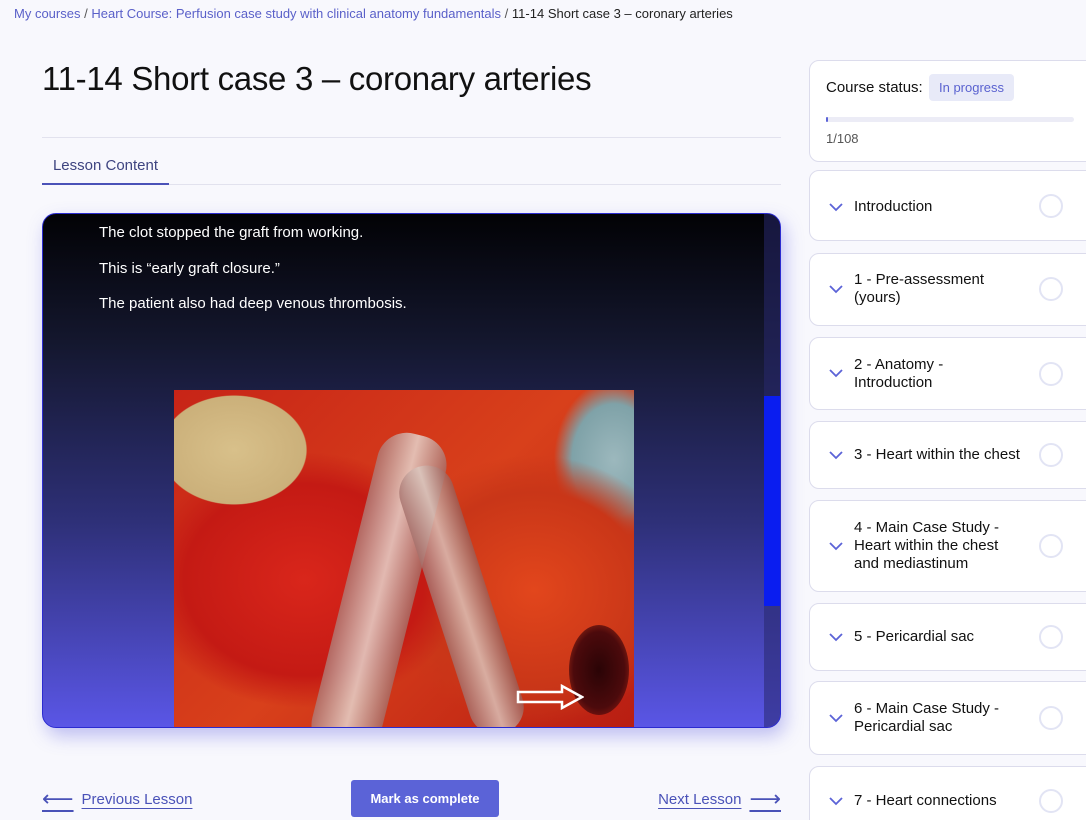 The height and width of the screenshot is (820, 1086). What do you see at coordinates (874, 87) in the screenshot?
I see `course-status-label: Course status:` at bounding box center [874, 87].